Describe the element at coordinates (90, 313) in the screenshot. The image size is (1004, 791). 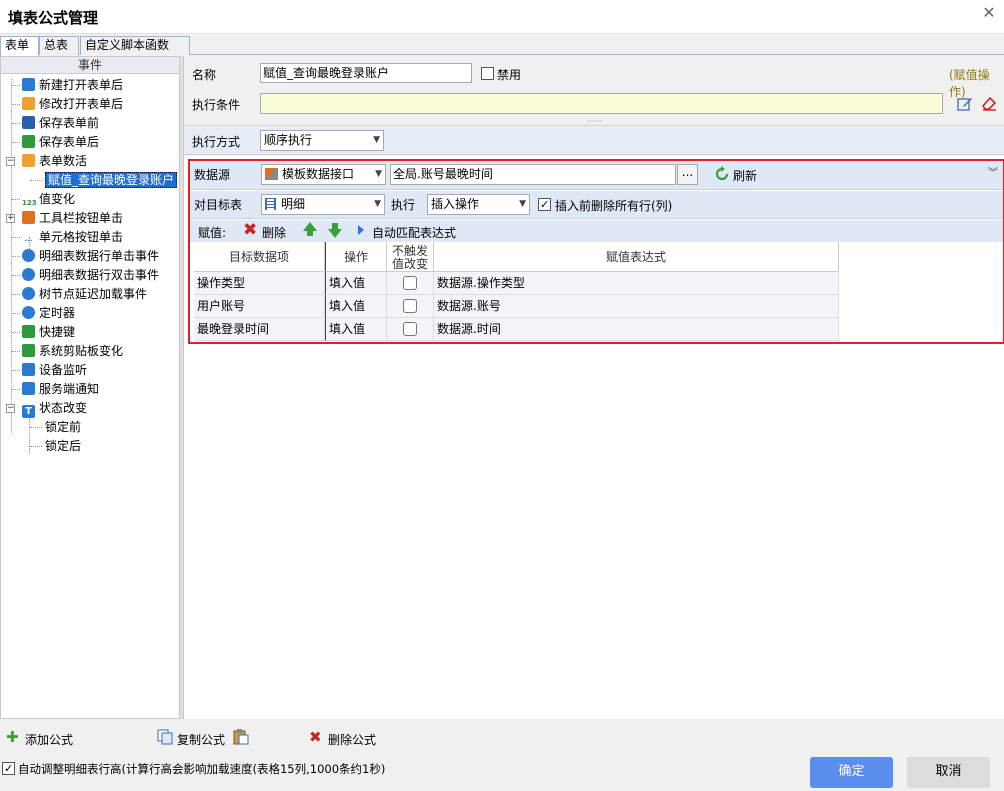
I see `tree-item-12: 定时器` at that location.